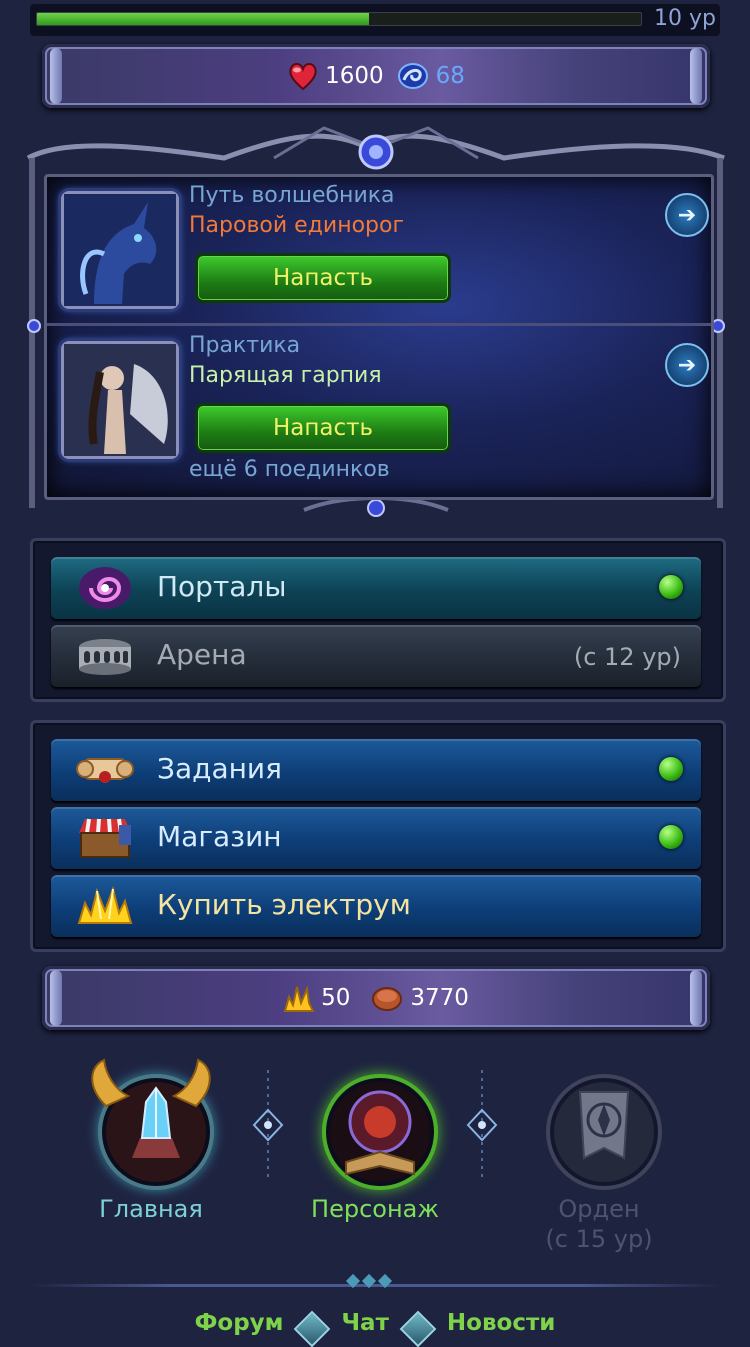 The width and height of the screenshot is (750, 1347). Describe the element at coordinates (599, 1239) in the screenshot. I see `level-requirement: (с 15 ур)` at that location.